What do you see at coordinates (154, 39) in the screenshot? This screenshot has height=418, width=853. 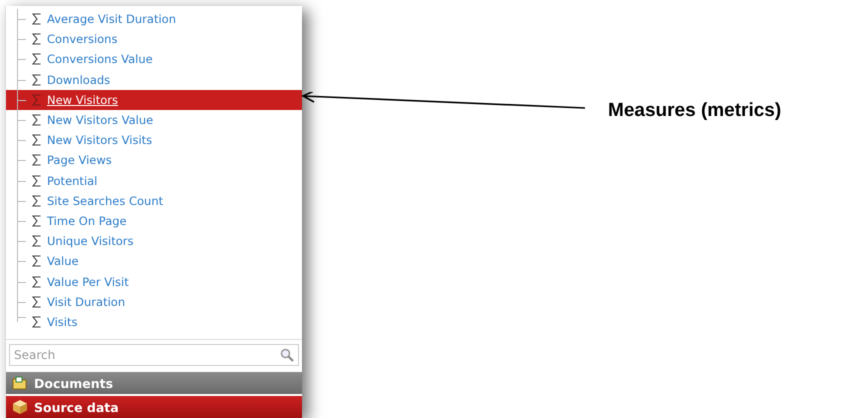 I see `measure-item: Conversions` at bounding box center [154, 39].